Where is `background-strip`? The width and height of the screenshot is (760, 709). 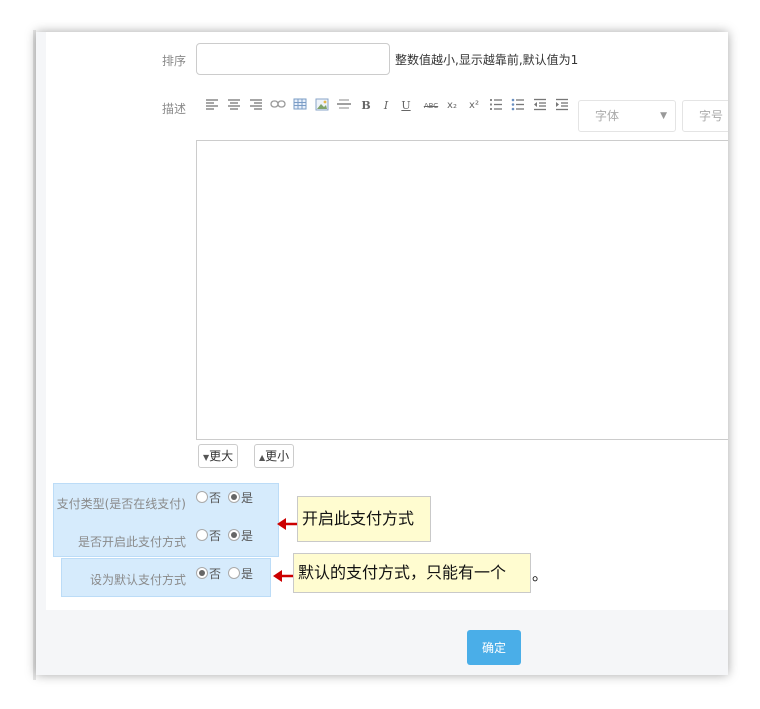
background-strip is located at coordinates (18, 354).